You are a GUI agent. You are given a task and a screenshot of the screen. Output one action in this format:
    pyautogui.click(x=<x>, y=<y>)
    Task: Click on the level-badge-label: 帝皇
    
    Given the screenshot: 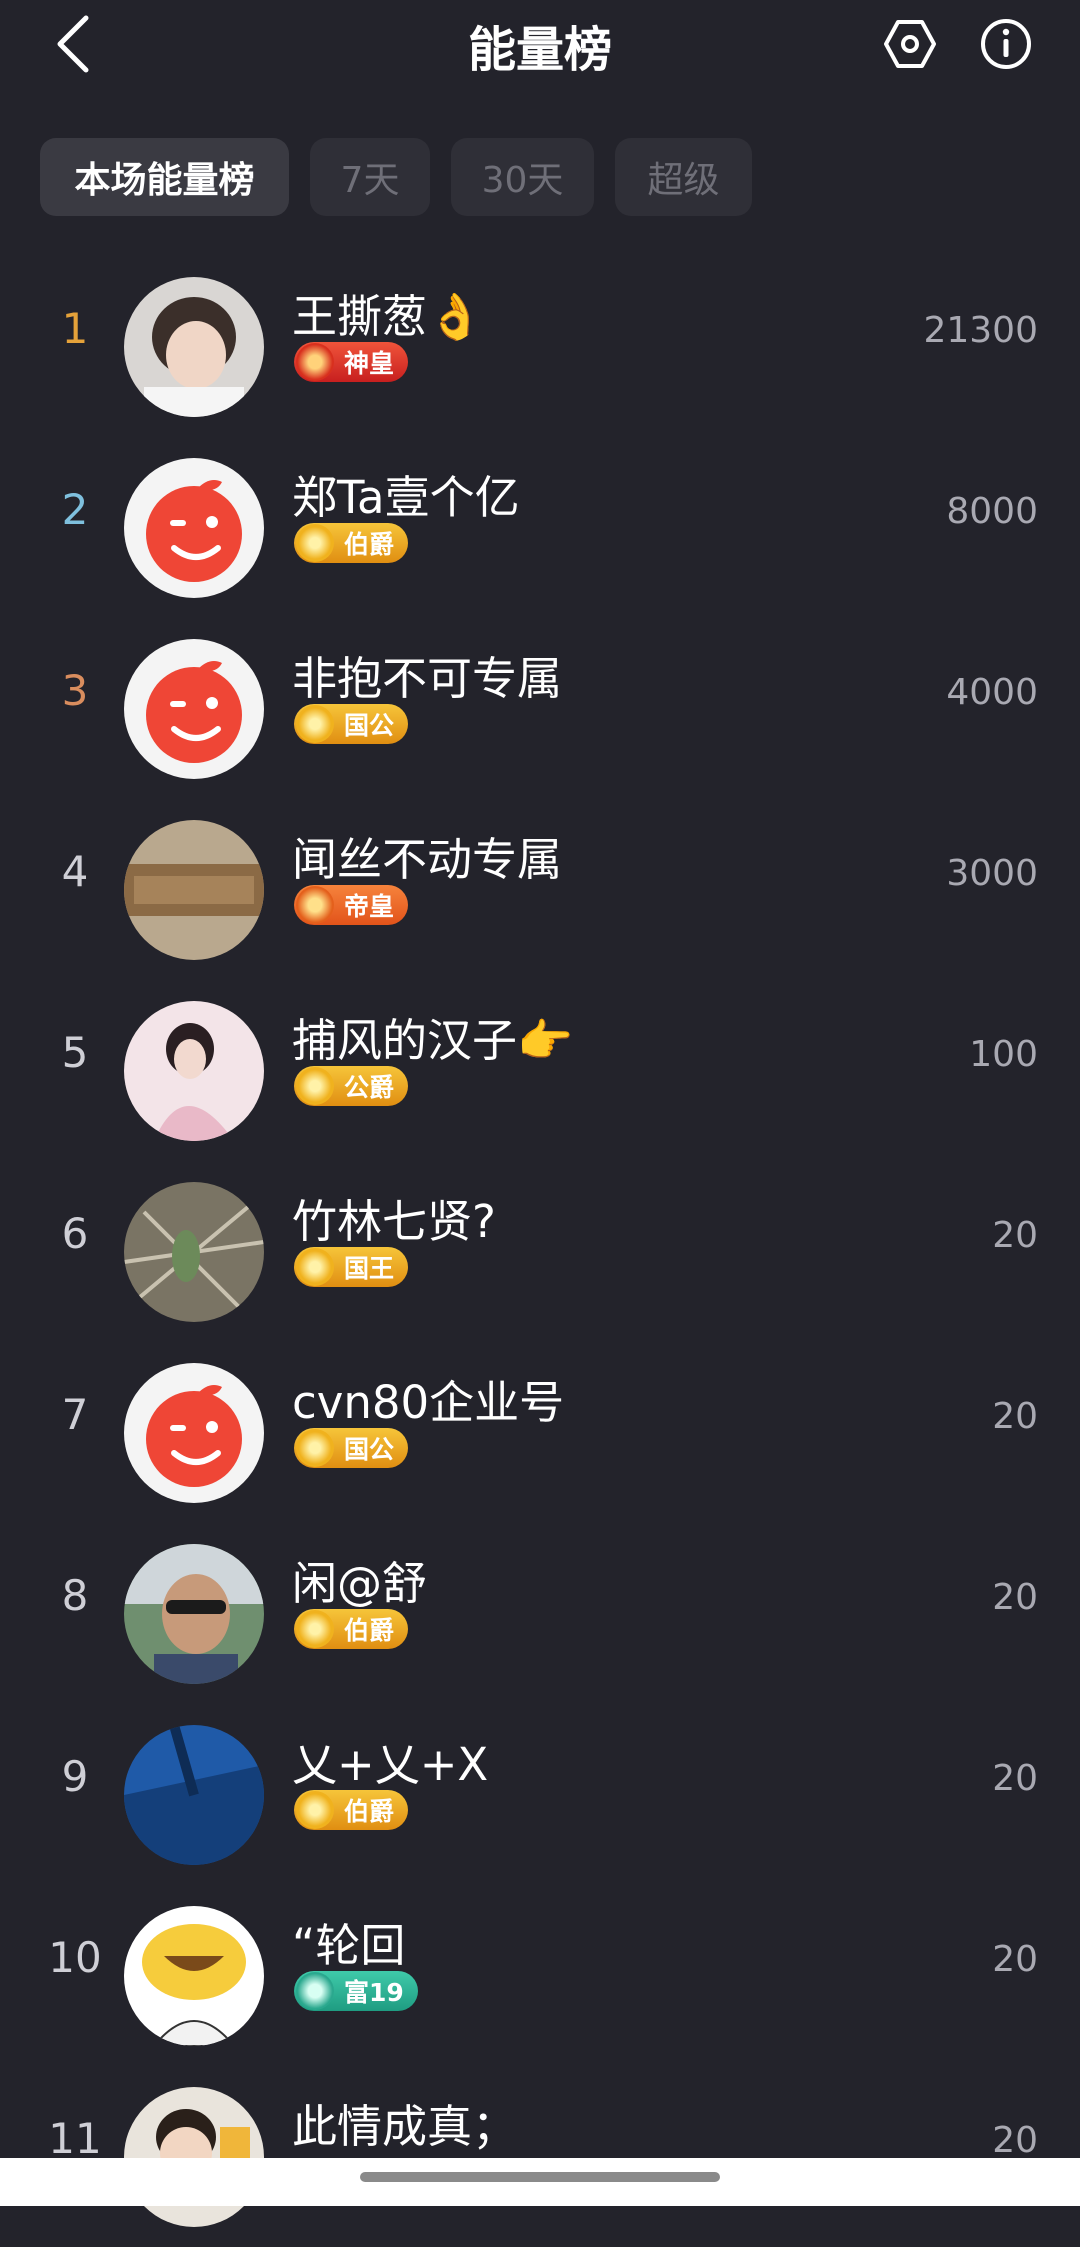 What is the action you would take?
    pyautogui.click(x=369, y=906)
    